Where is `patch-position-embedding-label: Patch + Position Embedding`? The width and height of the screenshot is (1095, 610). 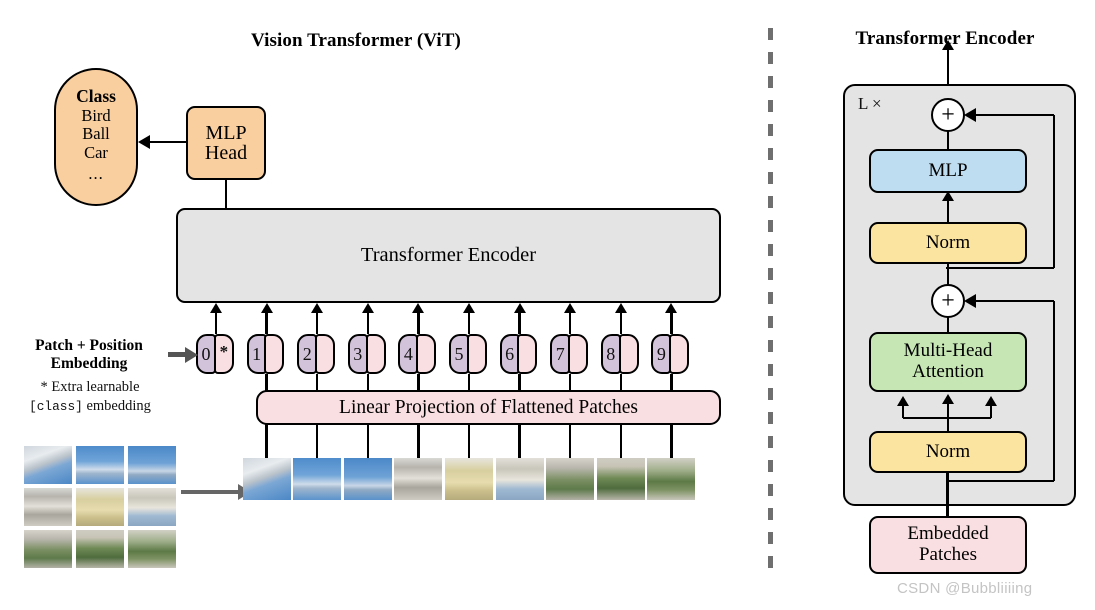
patch-position-embedding-label: Patch + Position Embedding is located at coordinates (89, 355).